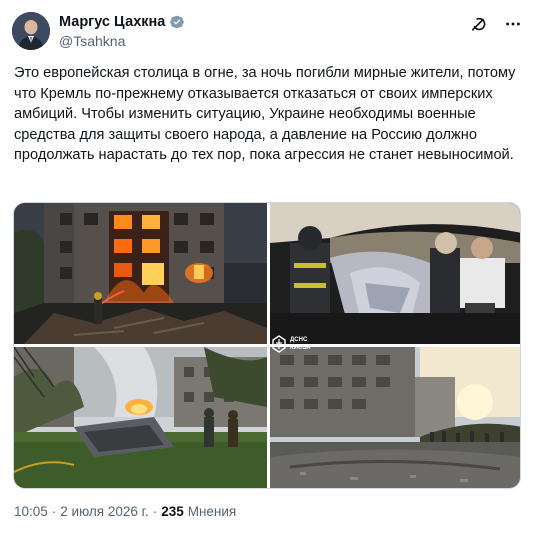  What do you see at coordinates (177, 22) in the screenshot?
I see `verified-badge-icon` at bounding box center [177, 22].